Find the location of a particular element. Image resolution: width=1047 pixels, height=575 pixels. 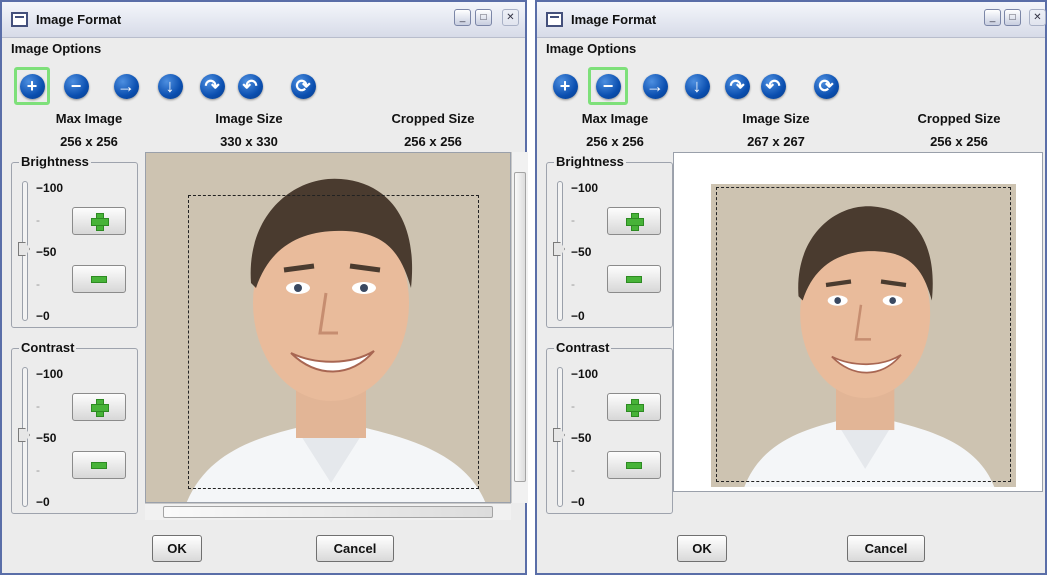

brightness-tick-100: −100 is located at coordinates (585, 188).